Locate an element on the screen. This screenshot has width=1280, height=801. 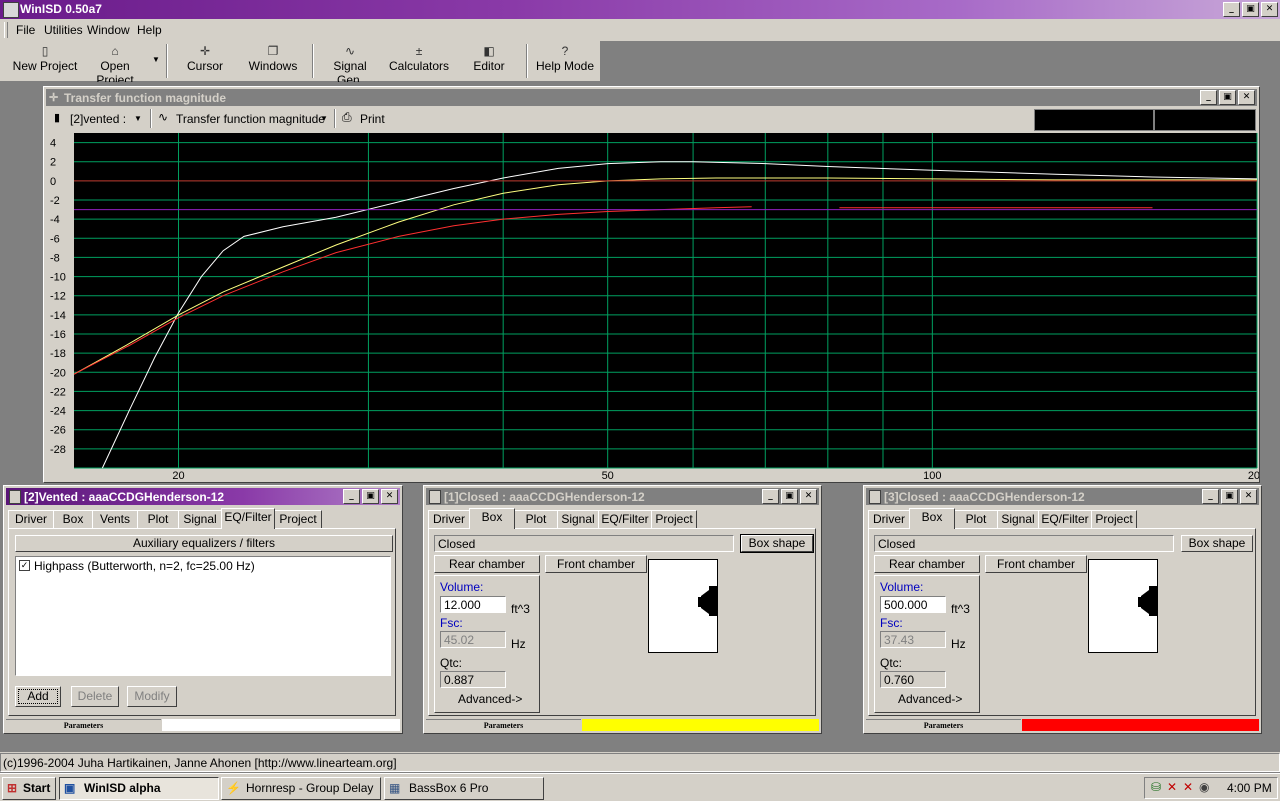
cursor-readout-y is located at coordinates (1205, 120).